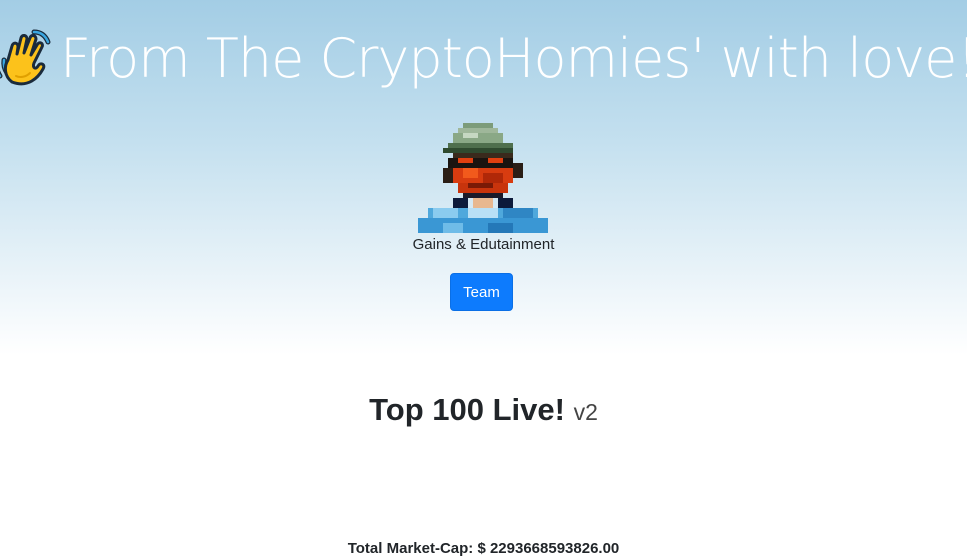 The width and height of the screenshot is (967, 560). I want to click on section-title: Top 100 Live! v2, so click(483, 410).